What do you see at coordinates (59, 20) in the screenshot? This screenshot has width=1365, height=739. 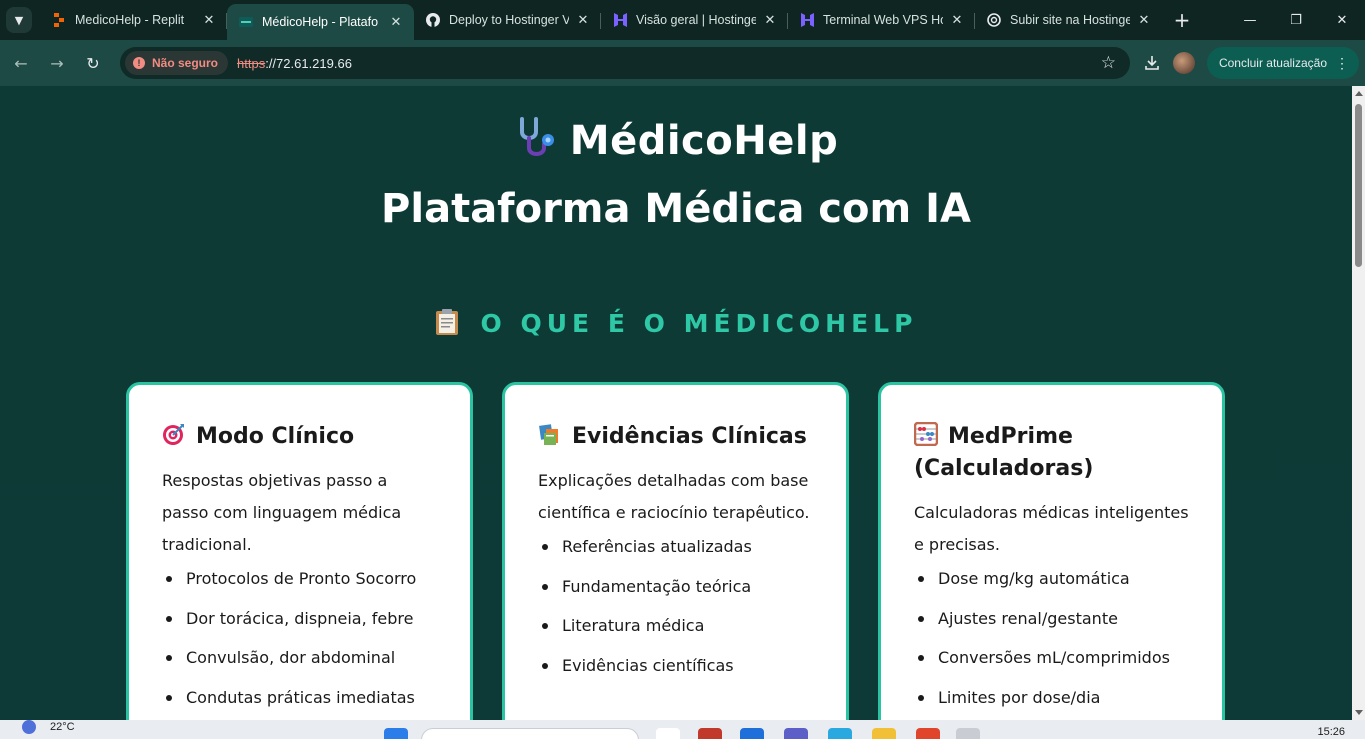 I see `replit-icon` at bounding box center [59, 20].